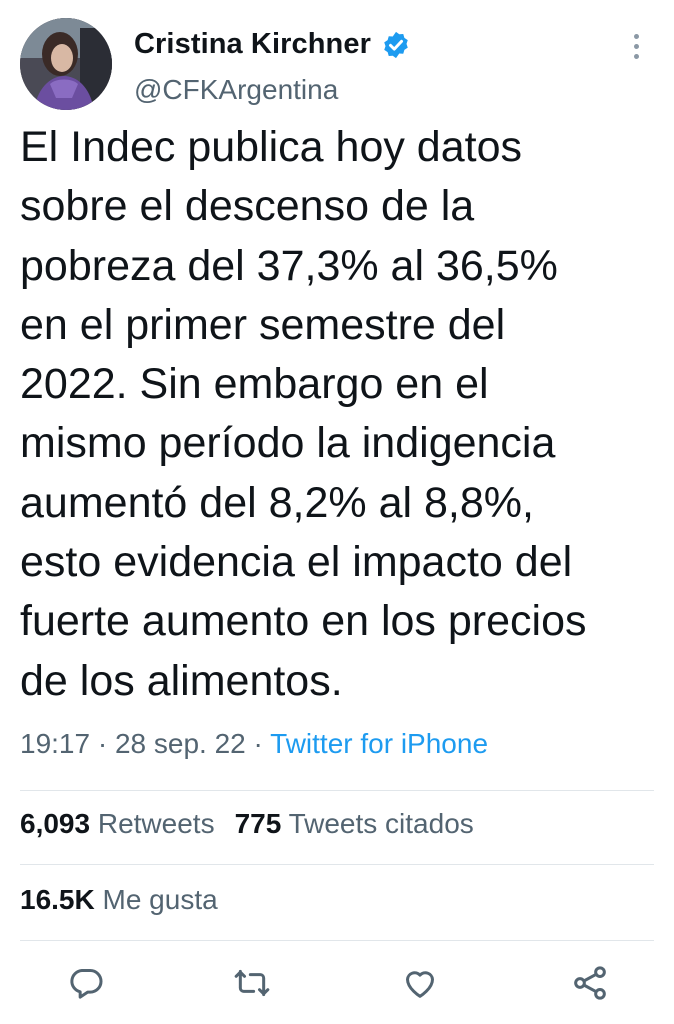 The height and width of the screenshot is (1024, 674). What do you see at coordinates (252, 44) in the screenshot?
I see `display-name: Cristina Kirchner` at bounding box center [252, 44].